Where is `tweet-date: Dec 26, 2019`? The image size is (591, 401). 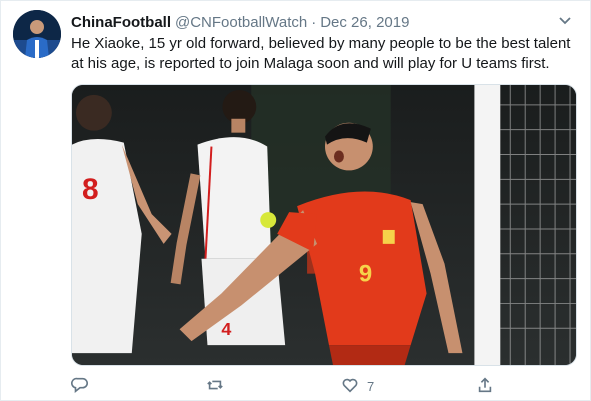
tweet-date: Dec 26, 2019 is located at coordinates (364, 22).